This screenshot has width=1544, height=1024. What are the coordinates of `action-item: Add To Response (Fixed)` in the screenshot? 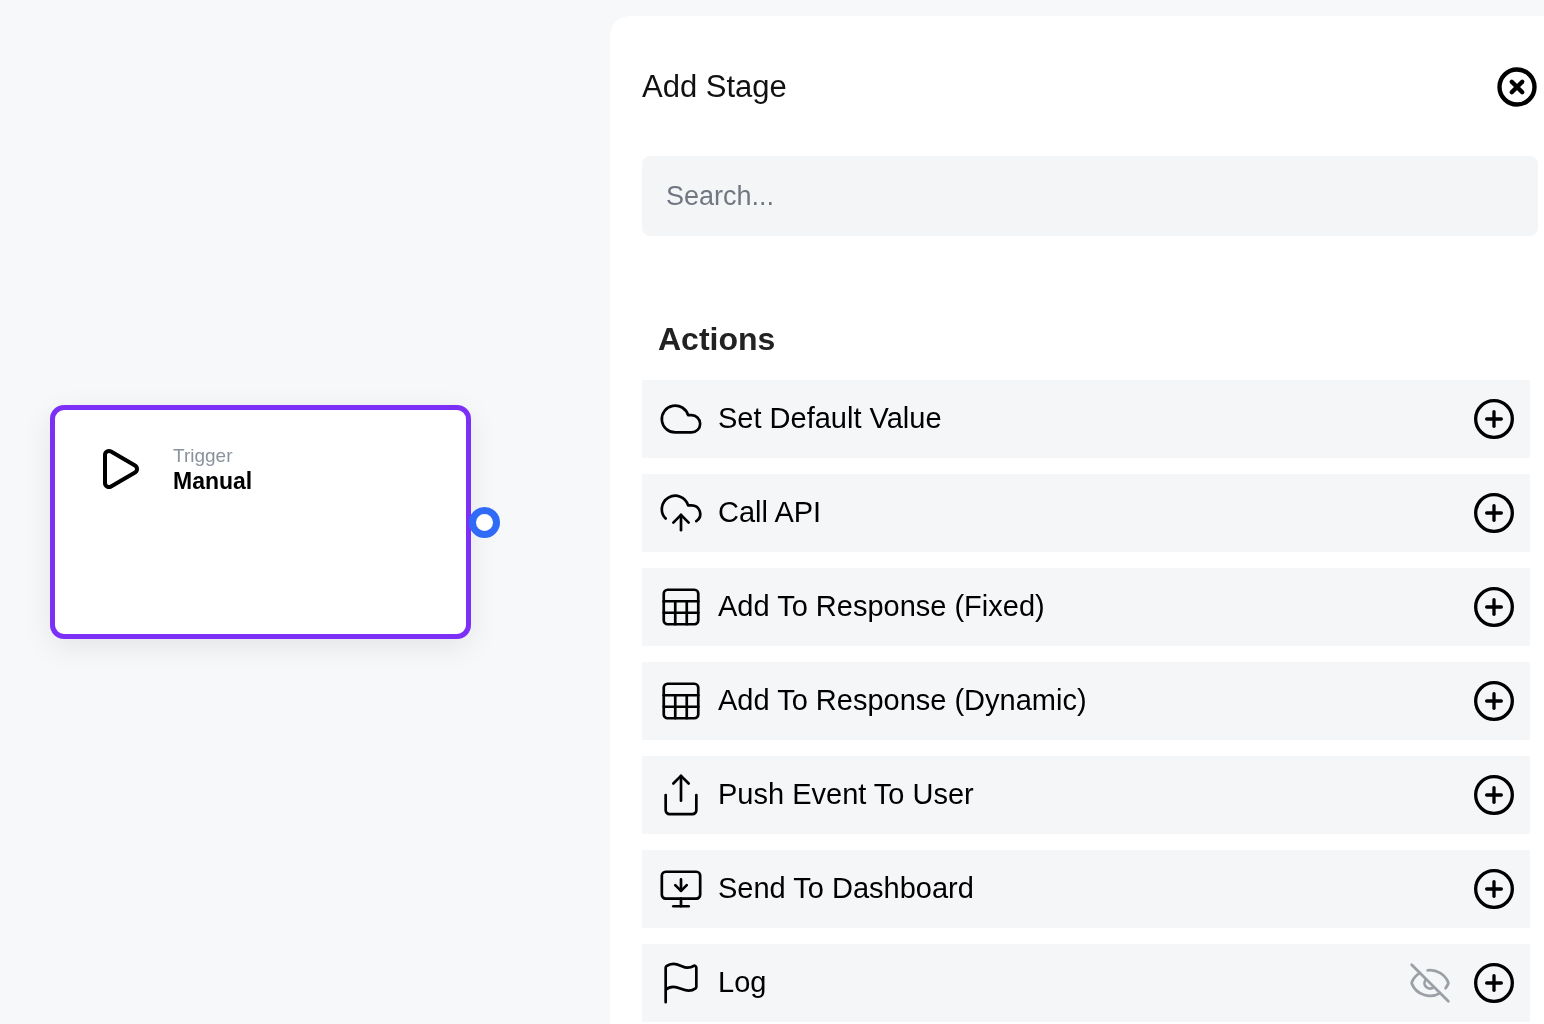 It's located at (1086, 607).